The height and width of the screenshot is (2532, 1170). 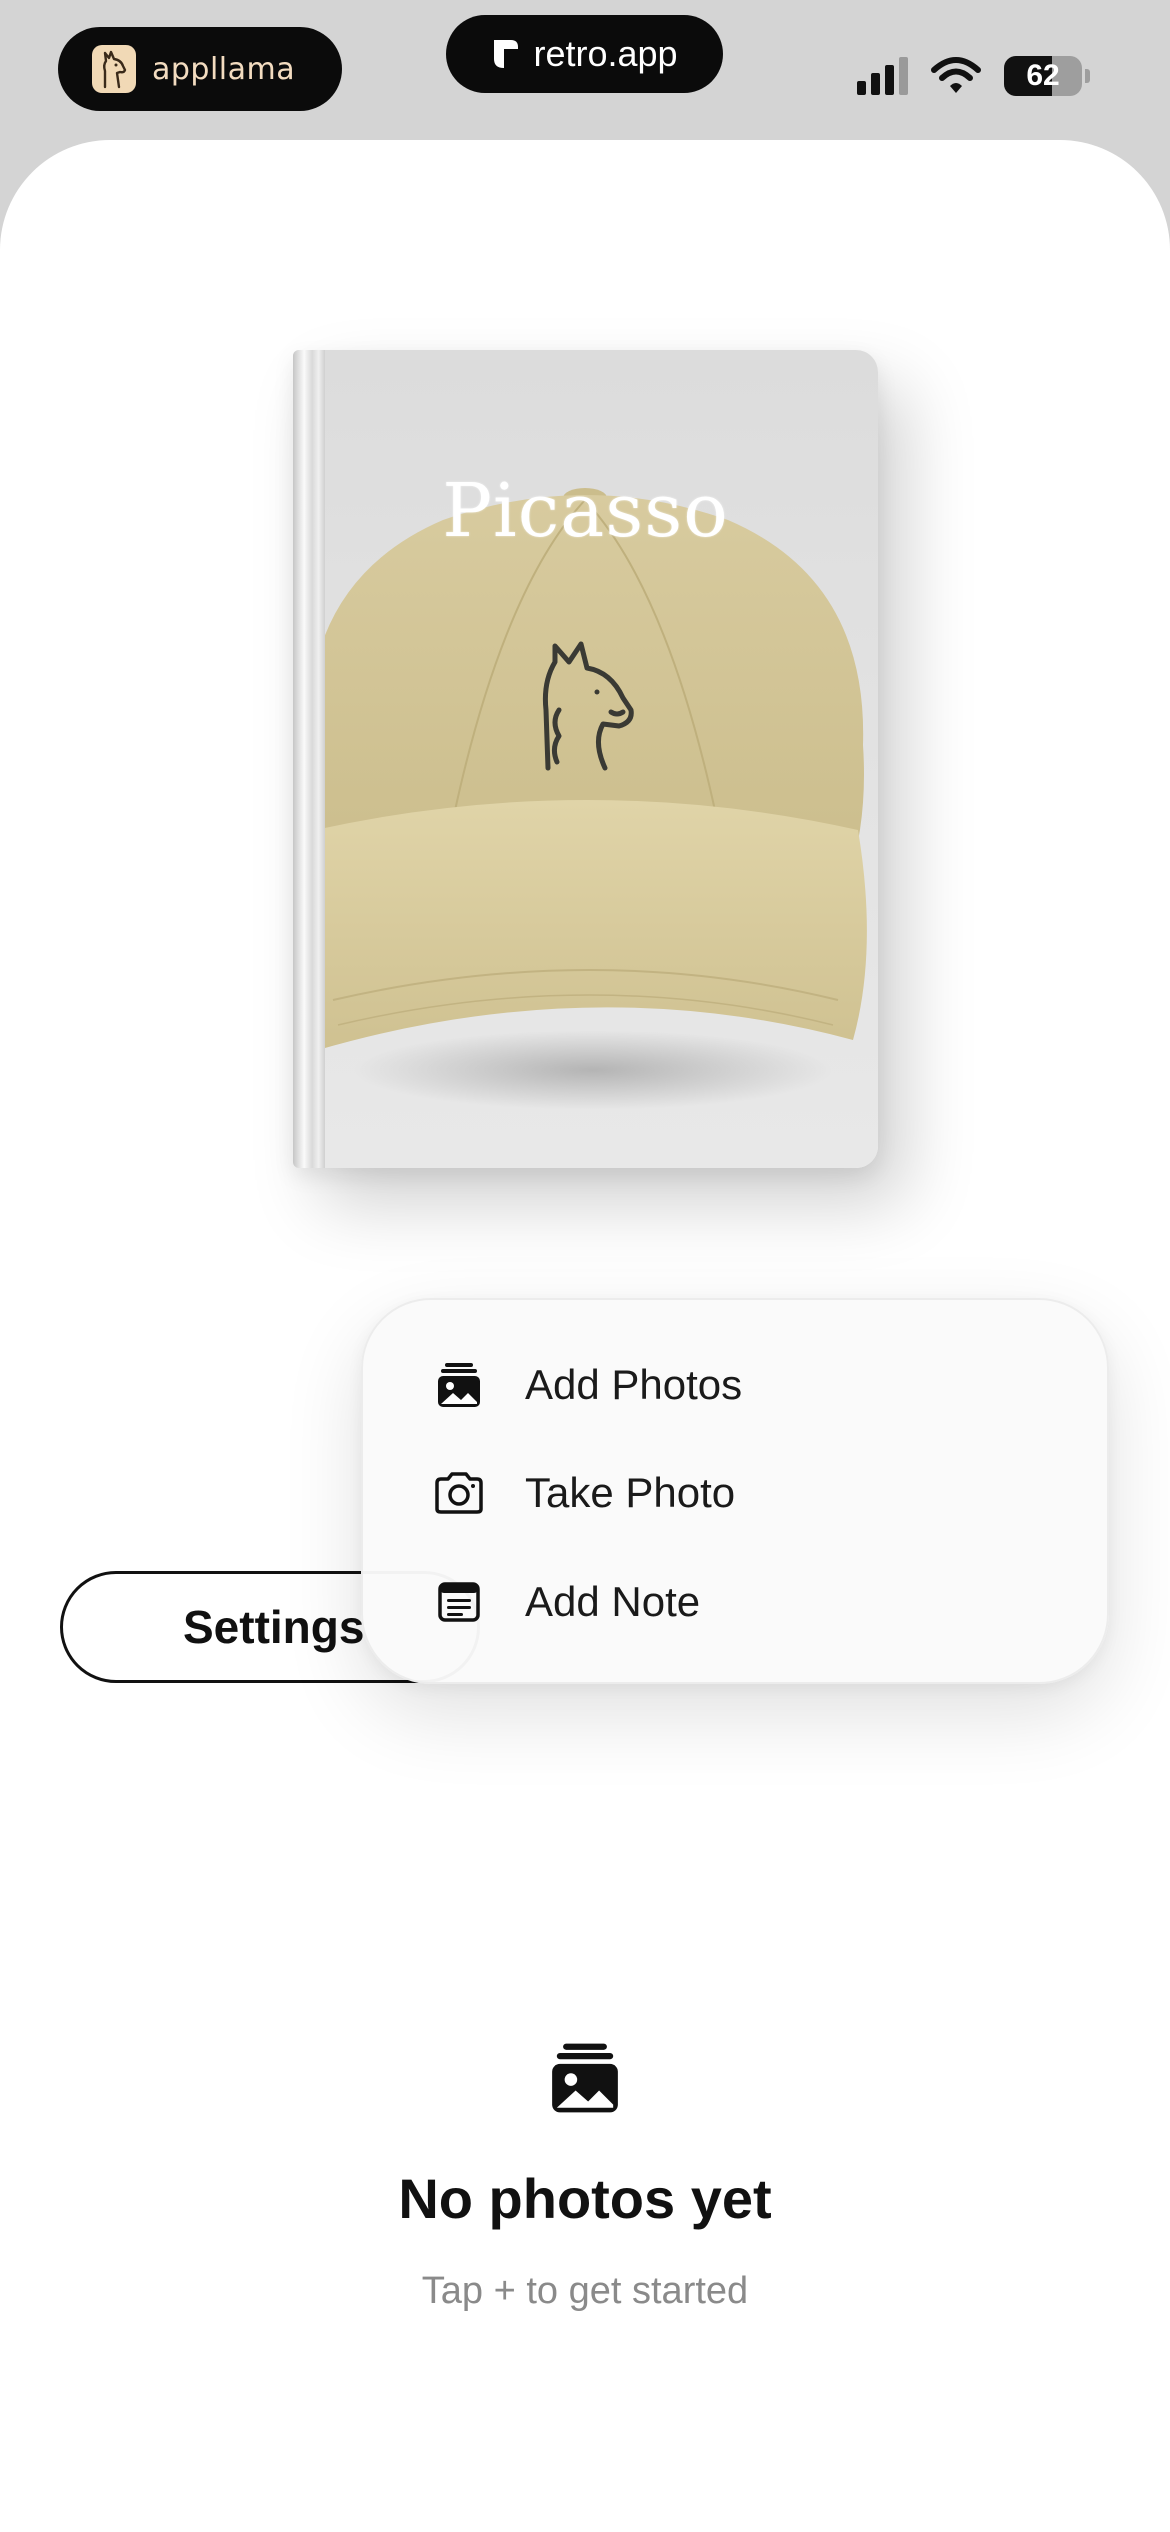 I want to click on llama-logo-icon, so click(x=114, y=69).